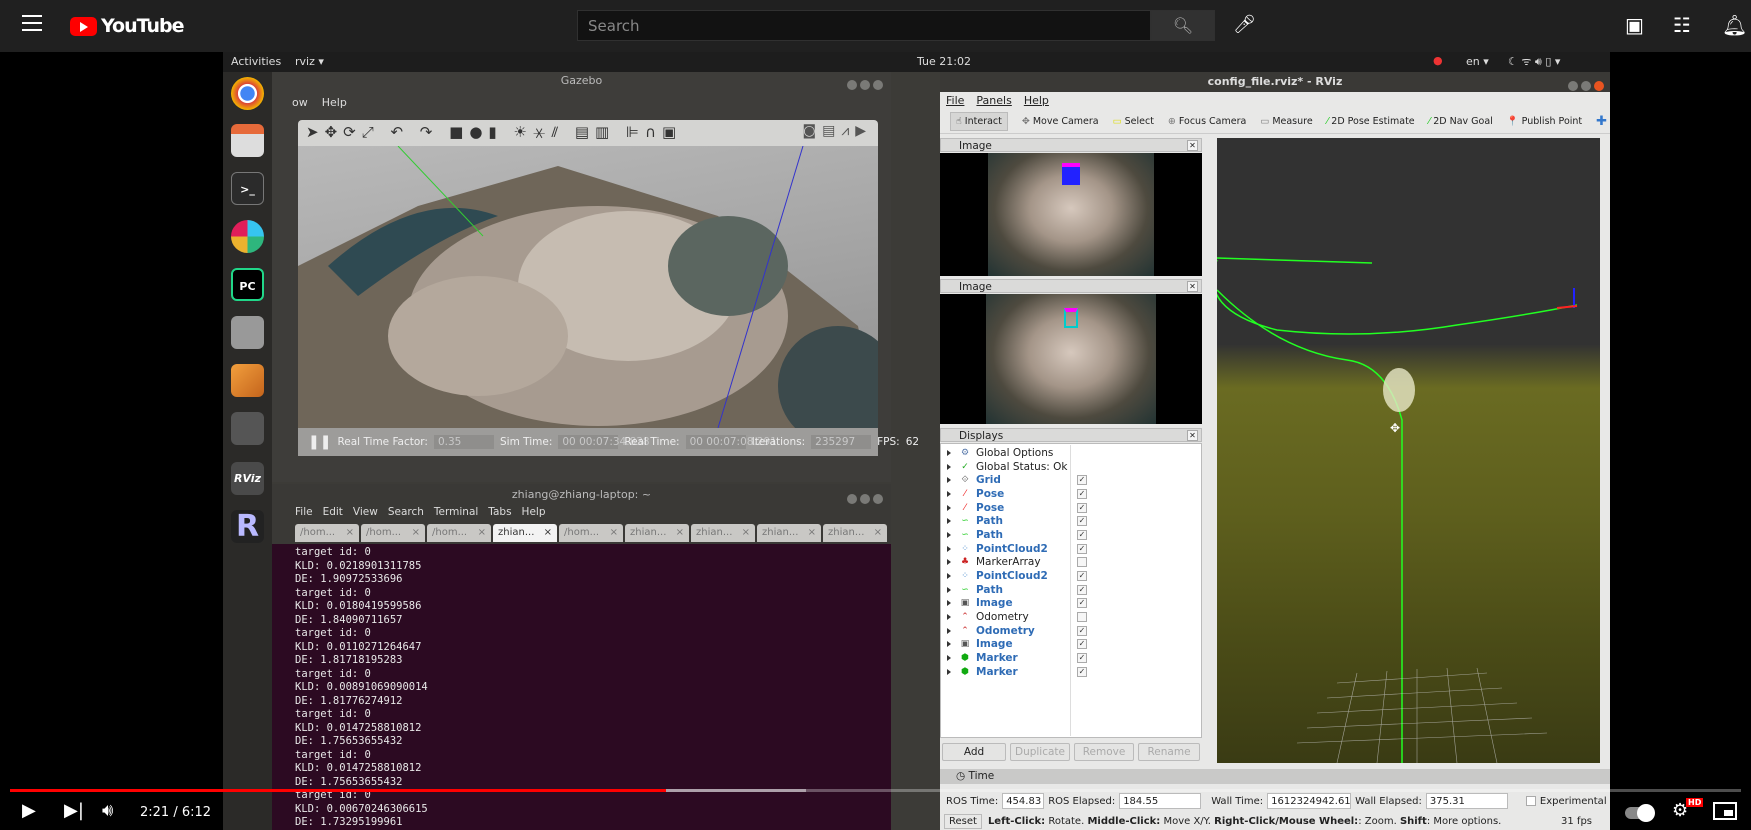 The image size is (1751, 830). What do you see at coordinates (1371, 121) in the screenshot?
I see `tool-2d-pose-estimate: ⁄ 2D Pose Estimate` at bounding box center [1371, 121].